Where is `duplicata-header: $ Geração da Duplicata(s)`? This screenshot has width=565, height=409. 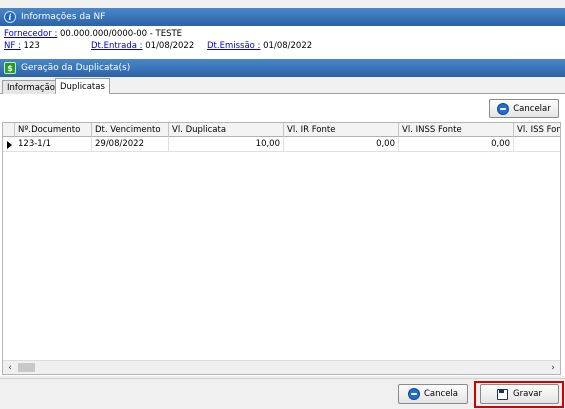 duplicata-header: $ Geração da Duplicata(s) is located at coordinates (282, 68).